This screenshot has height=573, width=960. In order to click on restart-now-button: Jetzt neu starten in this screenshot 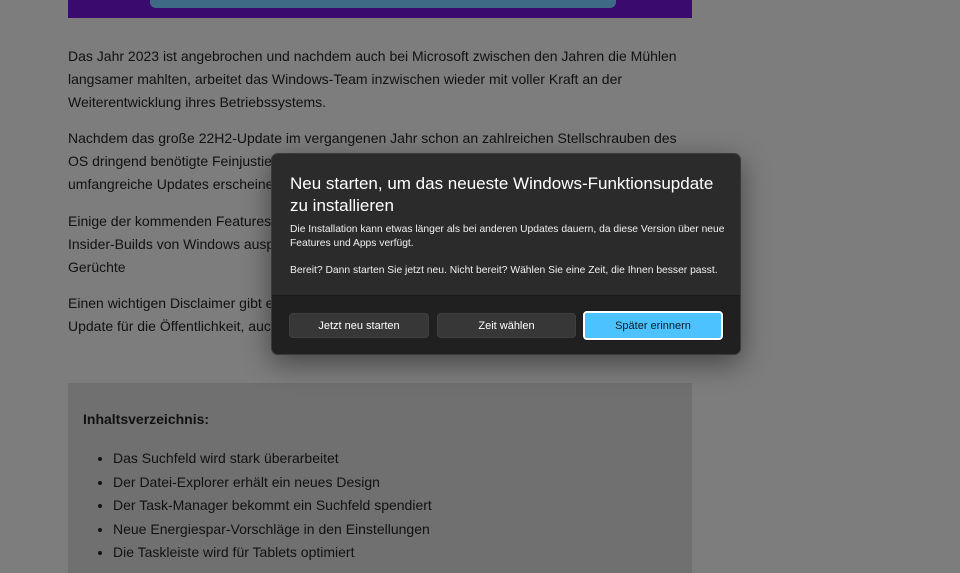, I will do `click(359, 325)`.